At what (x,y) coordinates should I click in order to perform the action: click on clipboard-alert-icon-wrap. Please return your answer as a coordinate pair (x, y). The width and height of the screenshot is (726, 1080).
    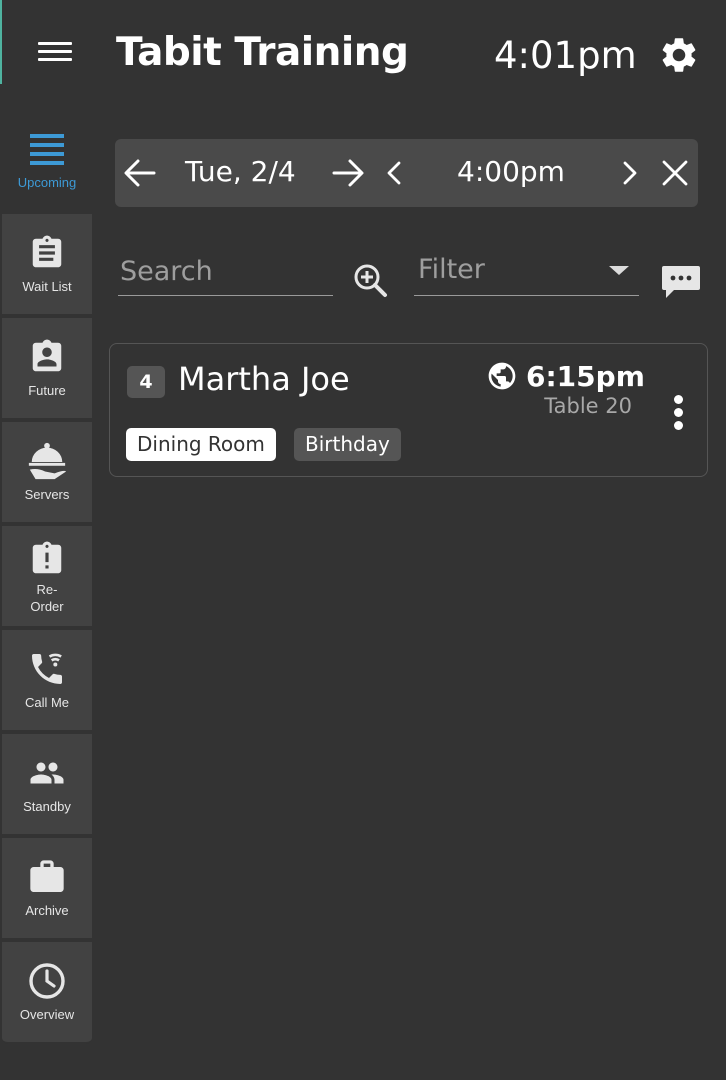
    Looking at the image, I should click on (47, 559).